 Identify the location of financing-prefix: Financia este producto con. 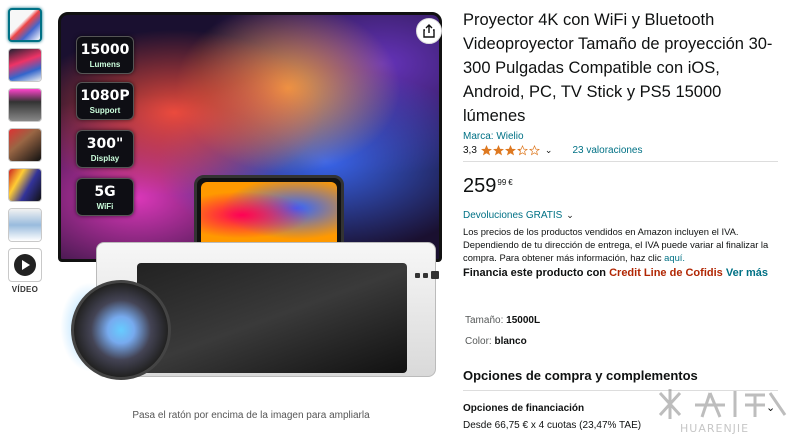
(535, 273).